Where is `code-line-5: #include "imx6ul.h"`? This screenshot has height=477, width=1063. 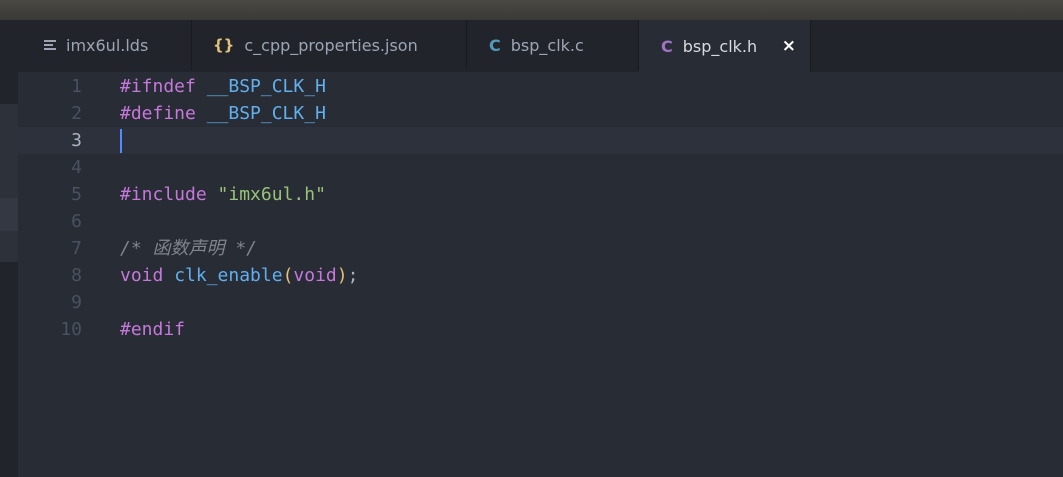
code-line-5: #include "imx6ul.h" is located at coordinates (223, 194).